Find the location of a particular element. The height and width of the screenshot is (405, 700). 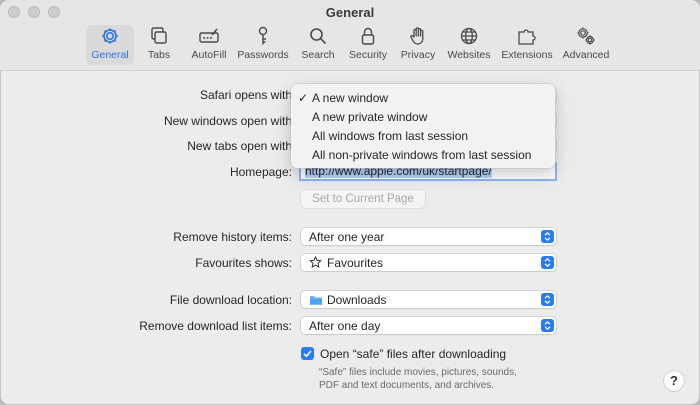

tab-privacy-label: Privacy is located at coordinates (418, 55).